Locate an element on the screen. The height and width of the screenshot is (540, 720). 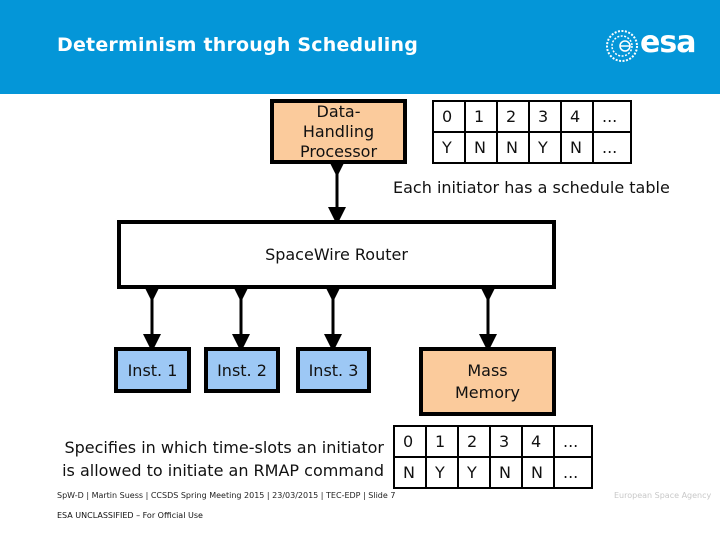
rmap-note-line: is allowed to initiate an RMAP command is located at coordinates (223, 470).